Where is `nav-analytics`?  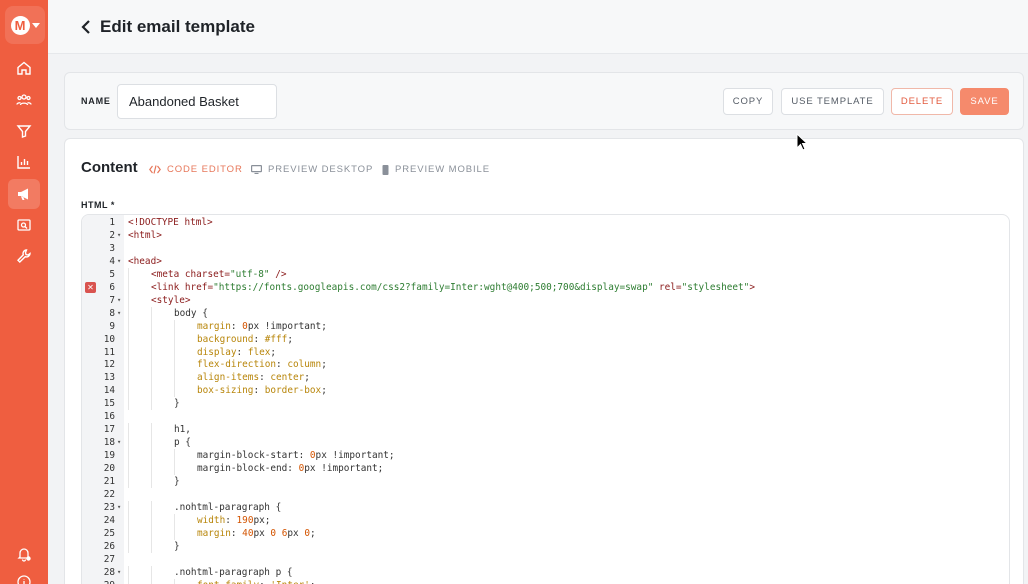 nav-analytics is located at coordinates (24, 162).